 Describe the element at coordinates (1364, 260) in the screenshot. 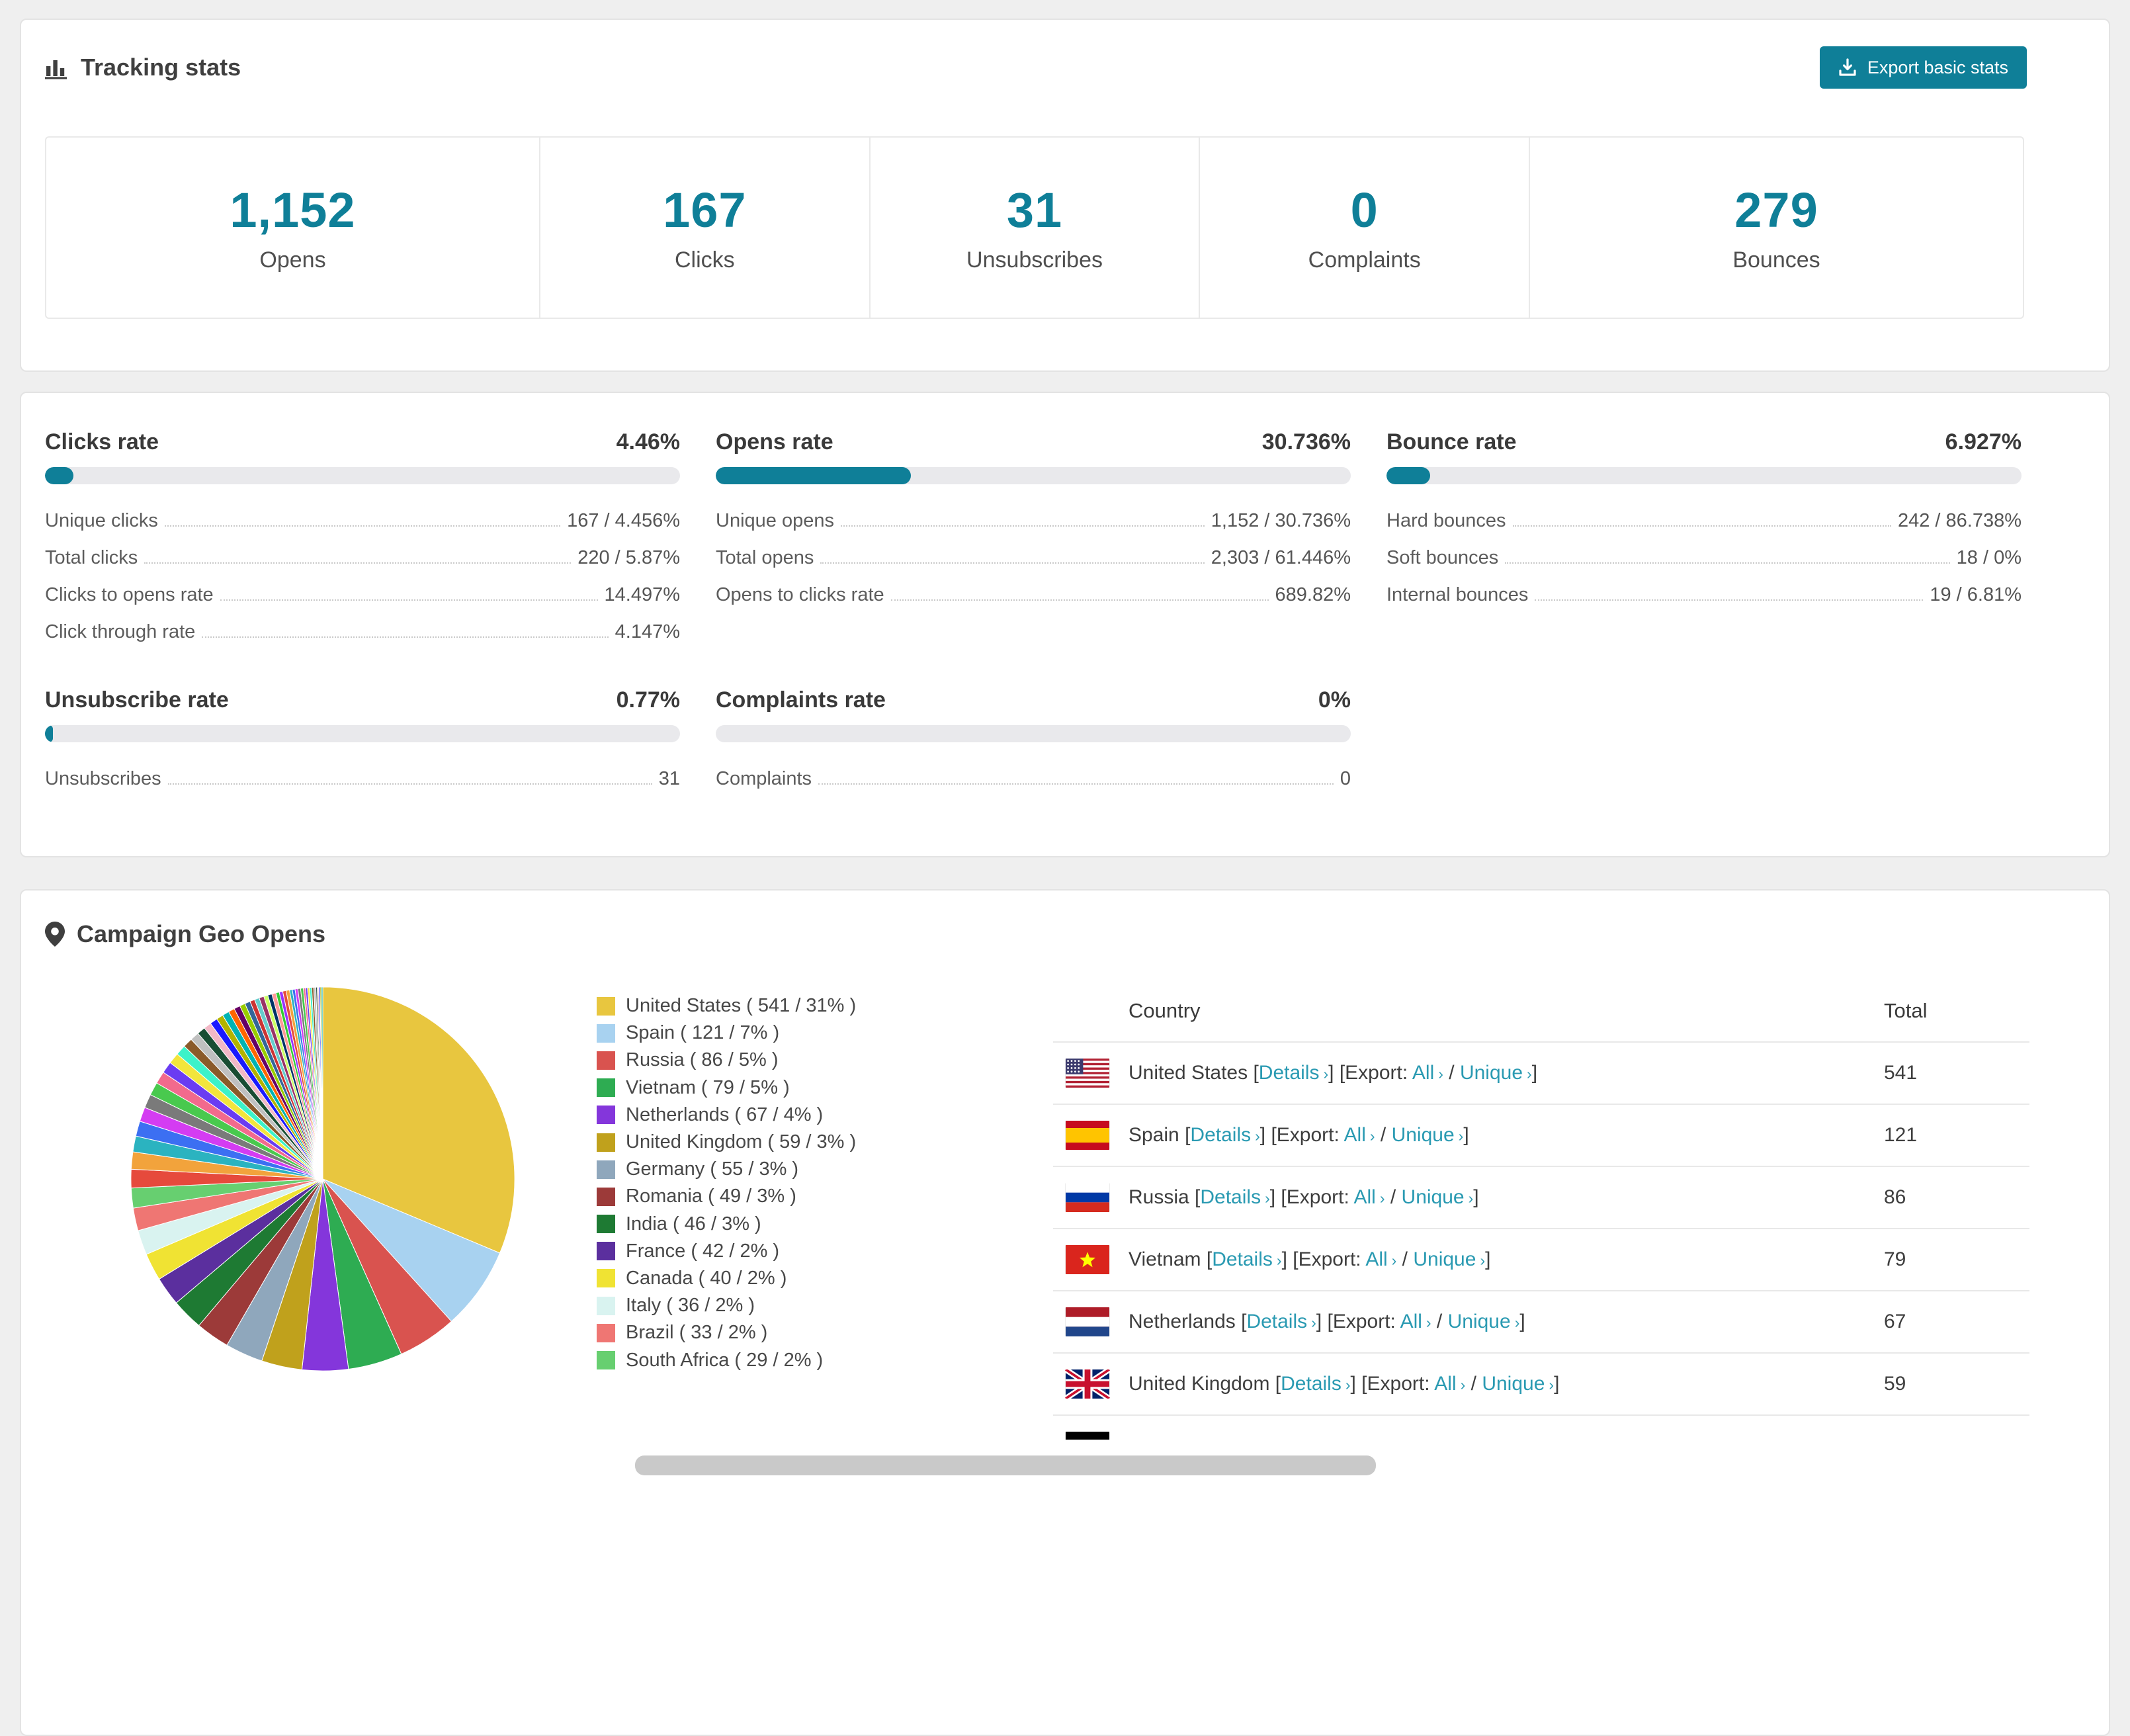

I see `stat-complaints-label: Complaints` at that location.